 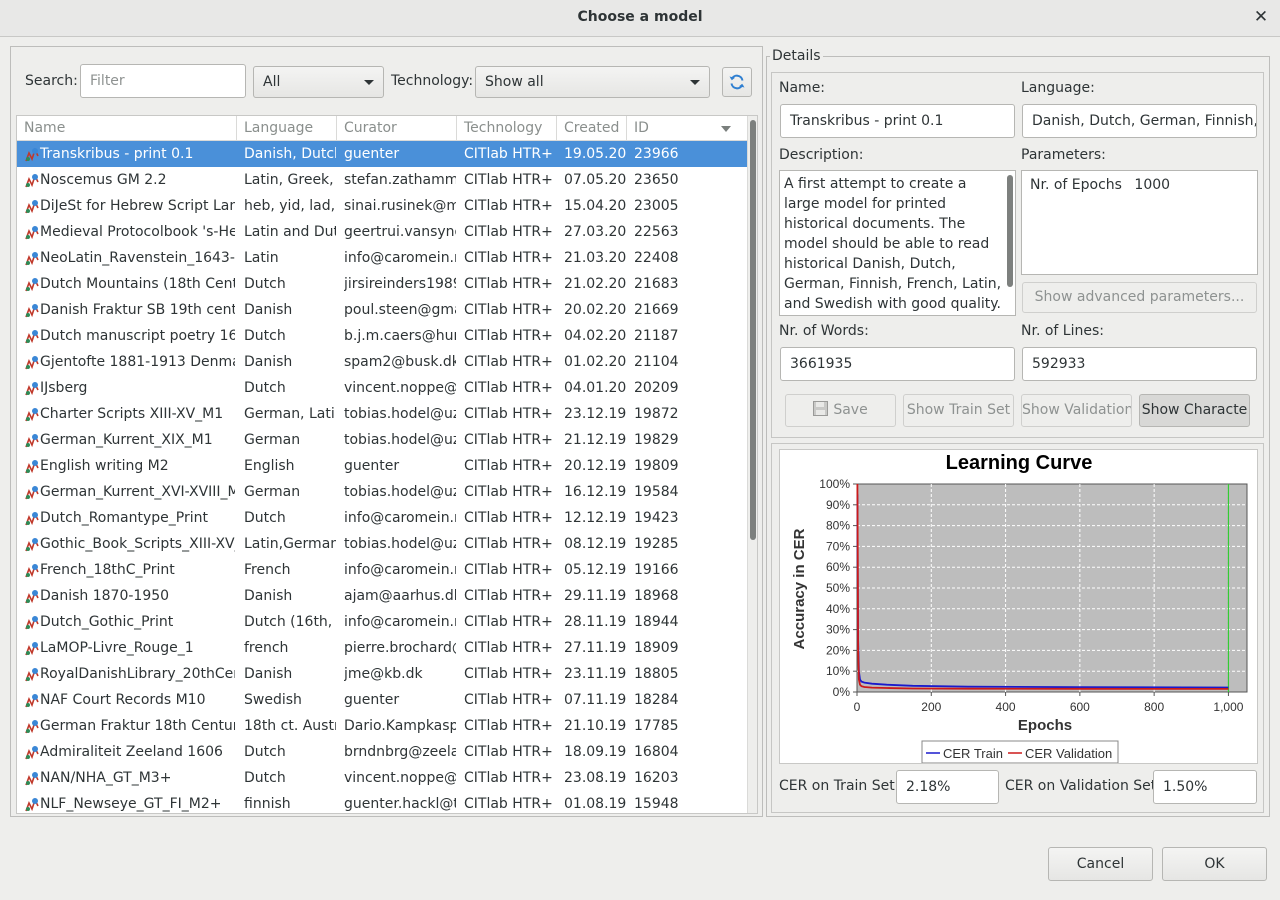 I want to click on refresh-button, so click(x=737, y=82).